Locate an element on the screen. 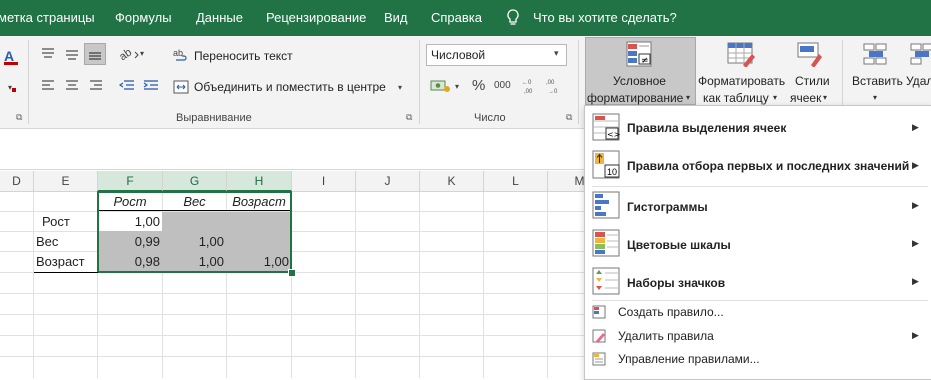  conditional-formatting-label2: форматирование is located at coordinates (635, 98).